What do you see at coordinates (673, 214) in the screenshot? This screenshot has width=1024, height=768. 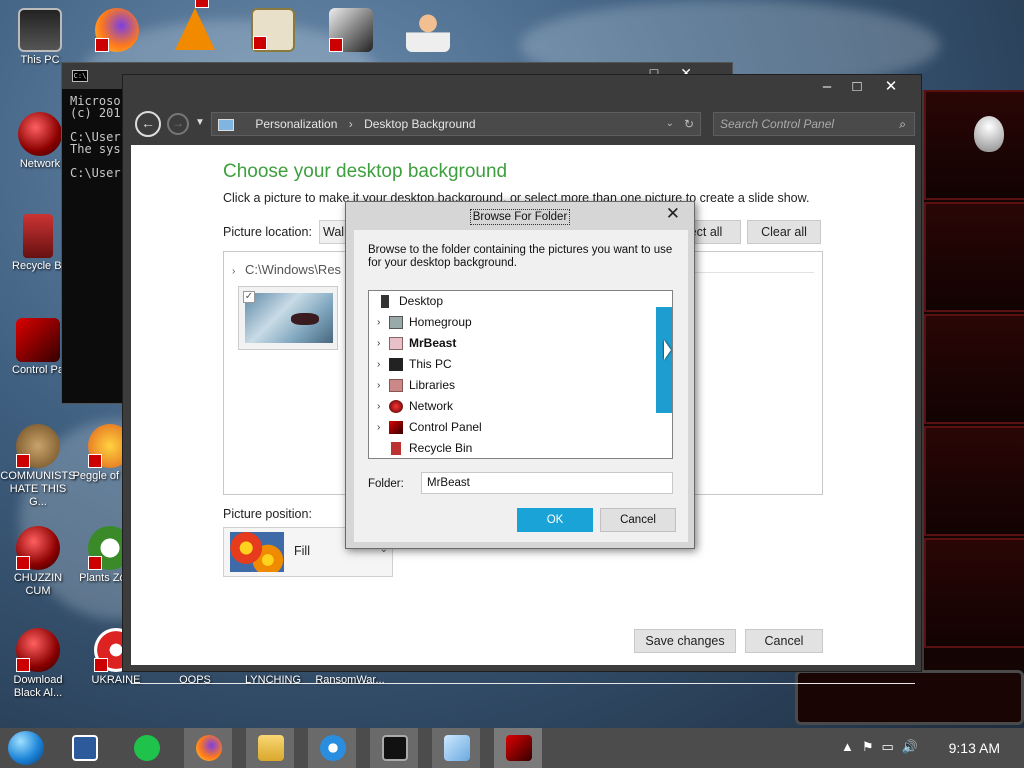 I see `dialog-close-icon: ✕` at bounding box center [673, 214].